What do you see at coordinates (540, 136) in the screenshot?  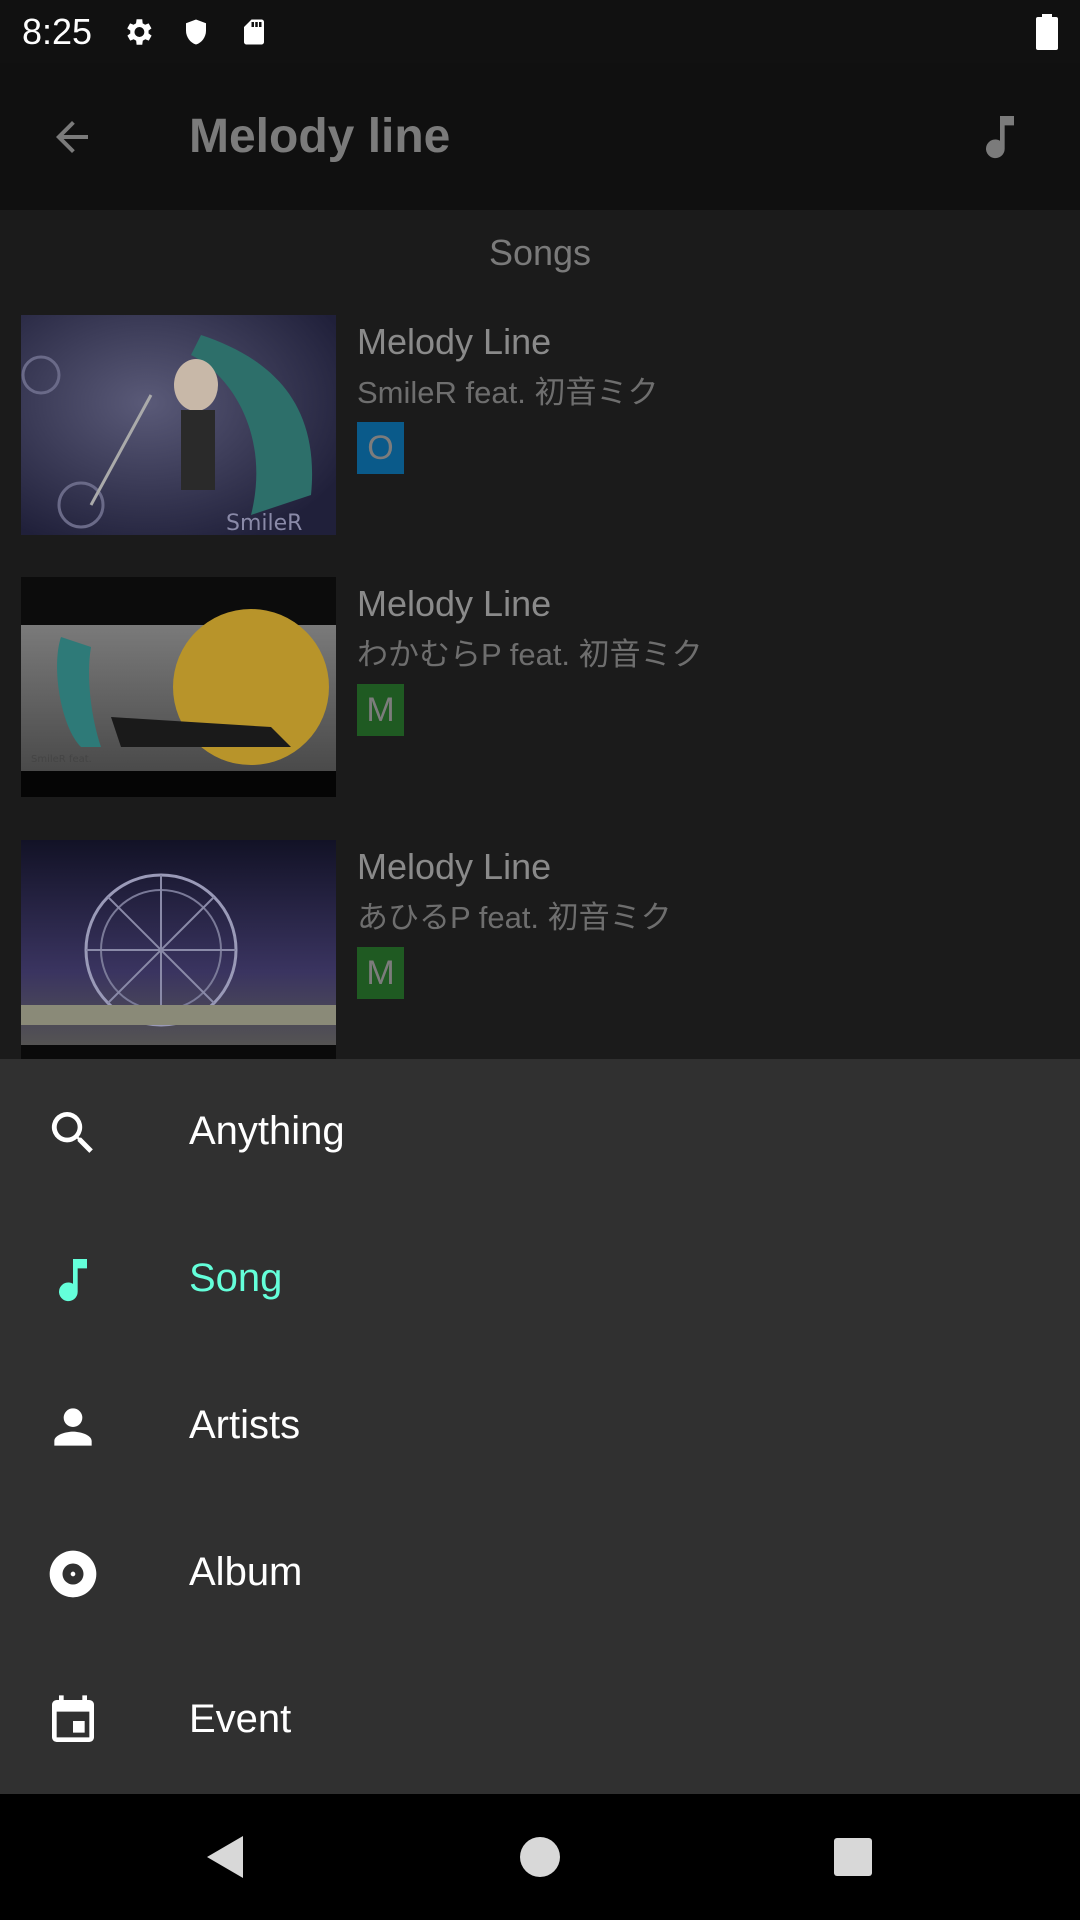 I see `app-bar: Melody line` at bounding box center [540, 136].